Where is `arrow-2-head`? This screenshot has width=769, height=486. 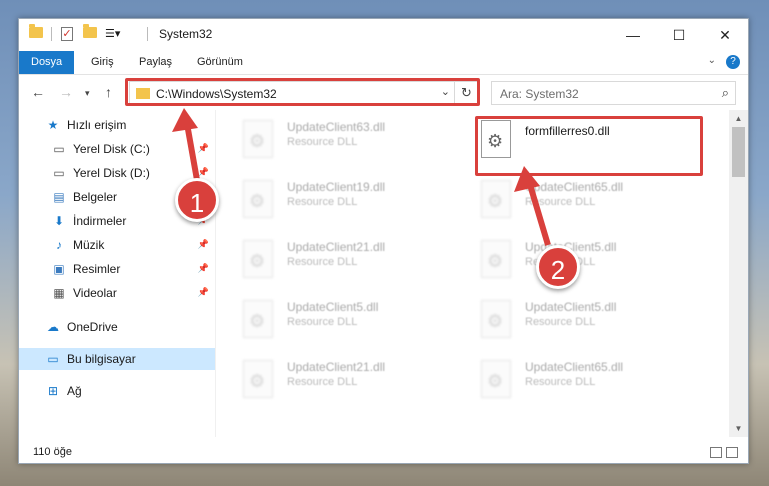
arrow-2-head is located at coordinates (527, 179).